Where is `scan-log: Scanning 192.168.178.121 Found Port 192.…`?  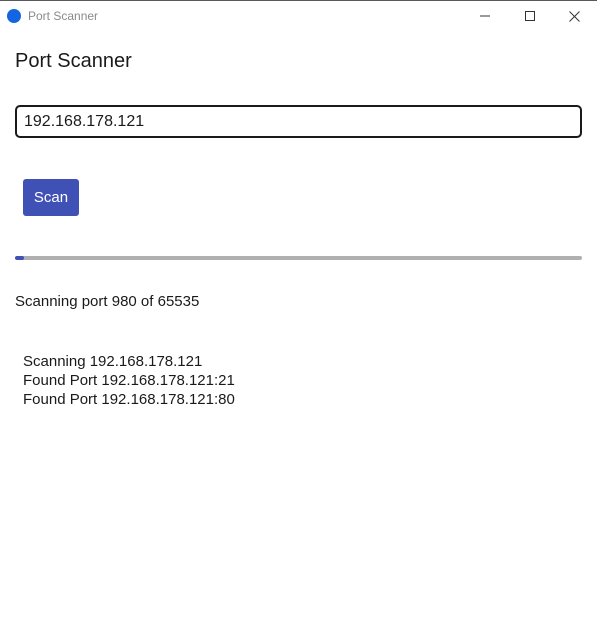 scan-log: Scanning 192.168.178.121 Found Port 192.… is located at coordinates (129, 380).